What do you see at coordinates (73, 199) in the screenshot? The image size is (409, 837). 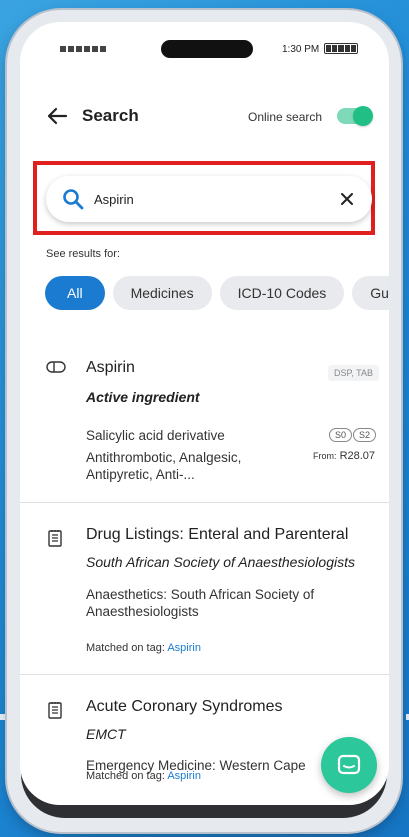 I see `search-icon` at bounding box center [73, 199].